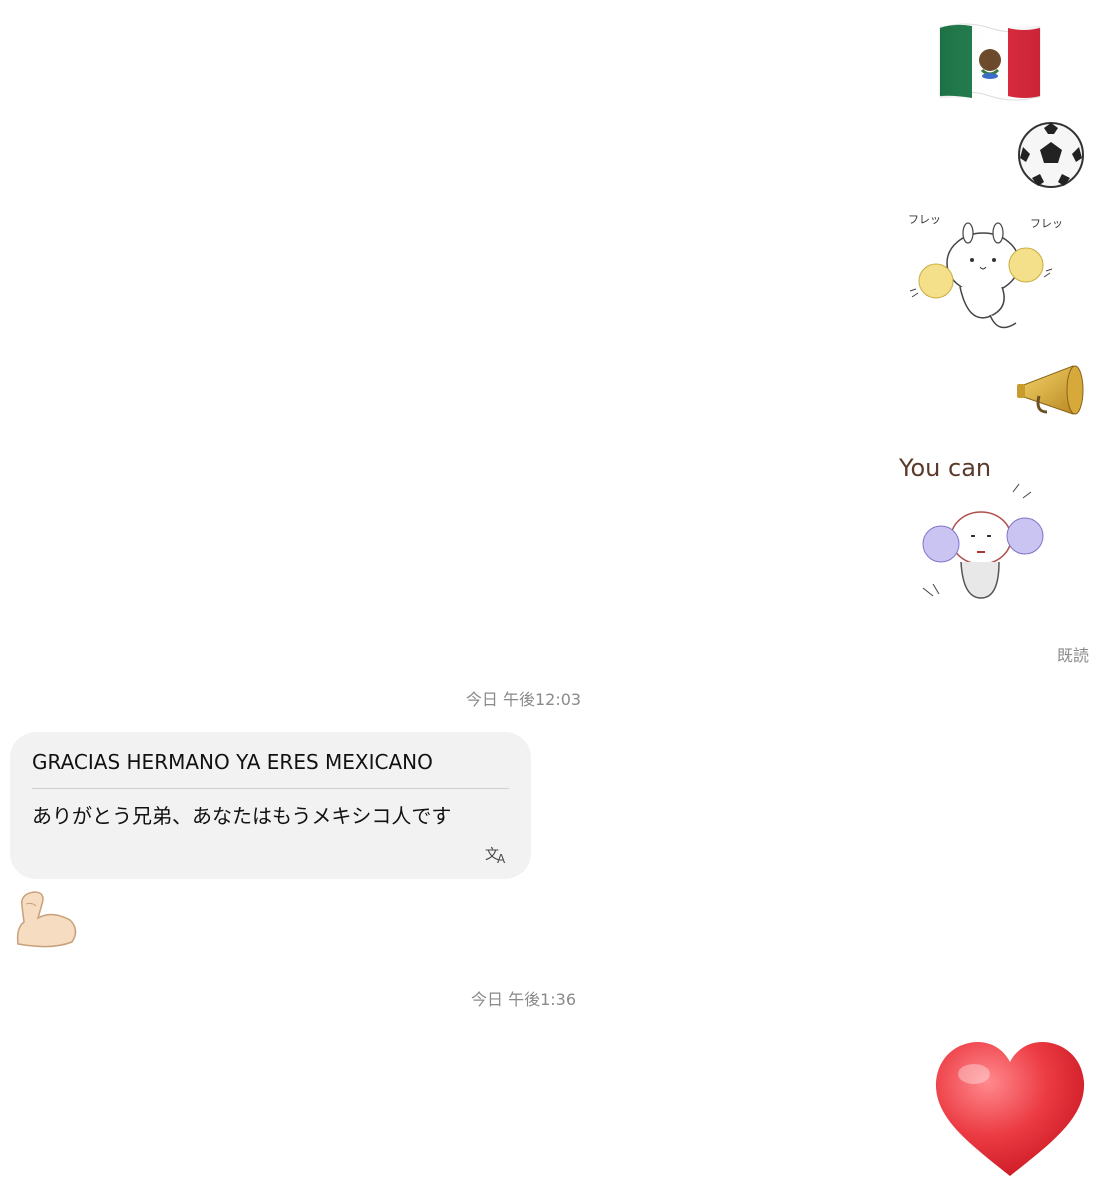 The image size is (1107, 1200). I want to click on bubble-divider, so click(270, 788).